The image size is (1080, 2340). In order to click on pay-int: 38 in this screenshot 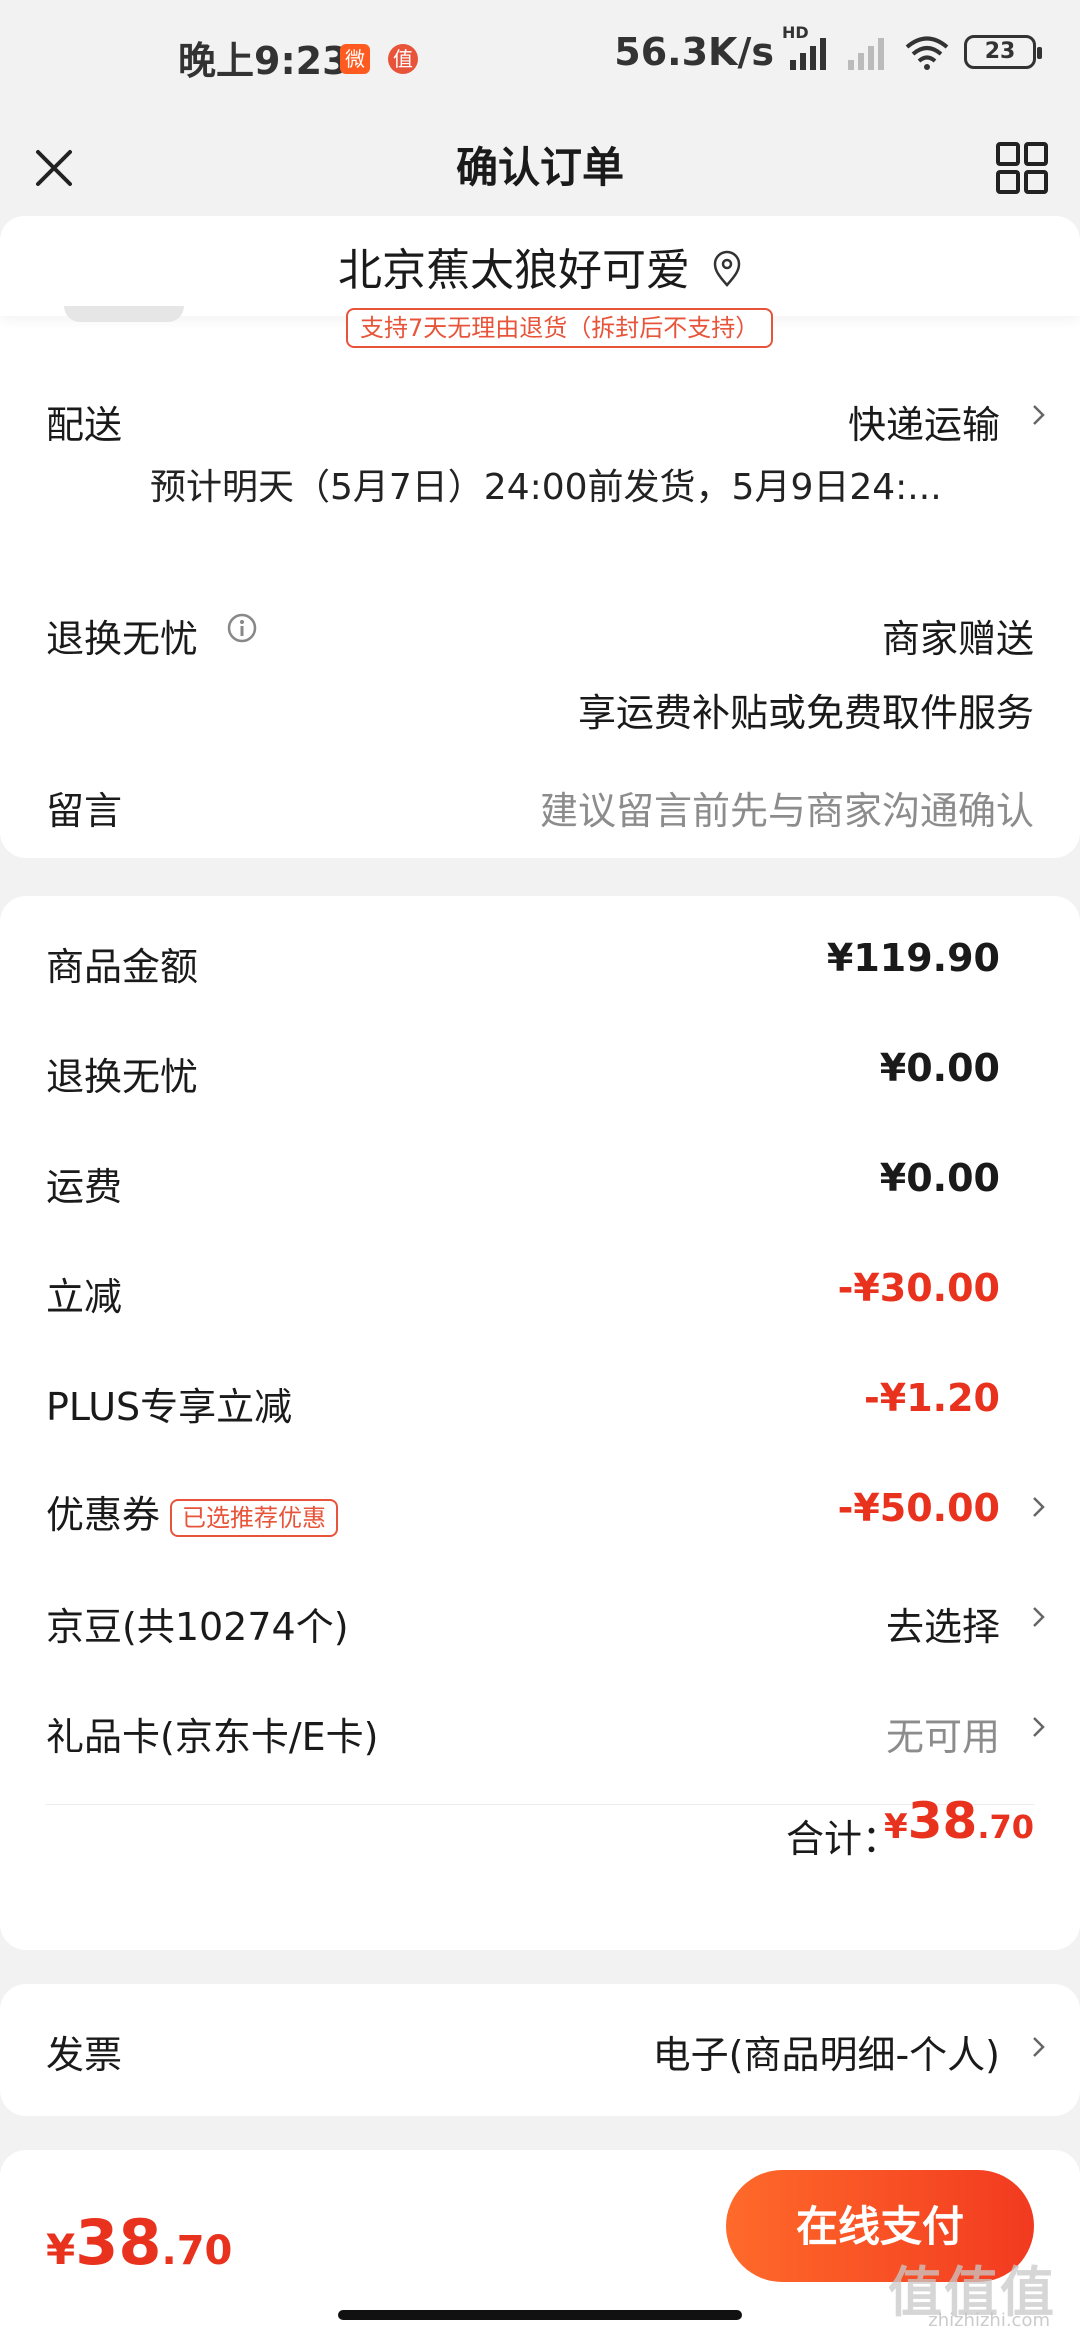, I will do `click(118, 2242)`.